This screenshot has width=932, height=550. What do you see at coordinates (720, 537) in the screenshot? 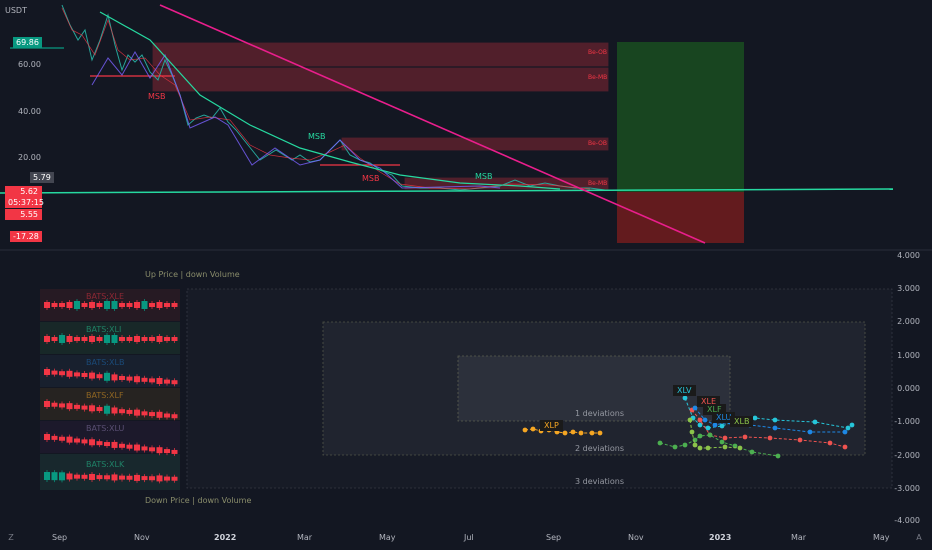
I see `x-tick: 2023` at bounding box center [720, 537].